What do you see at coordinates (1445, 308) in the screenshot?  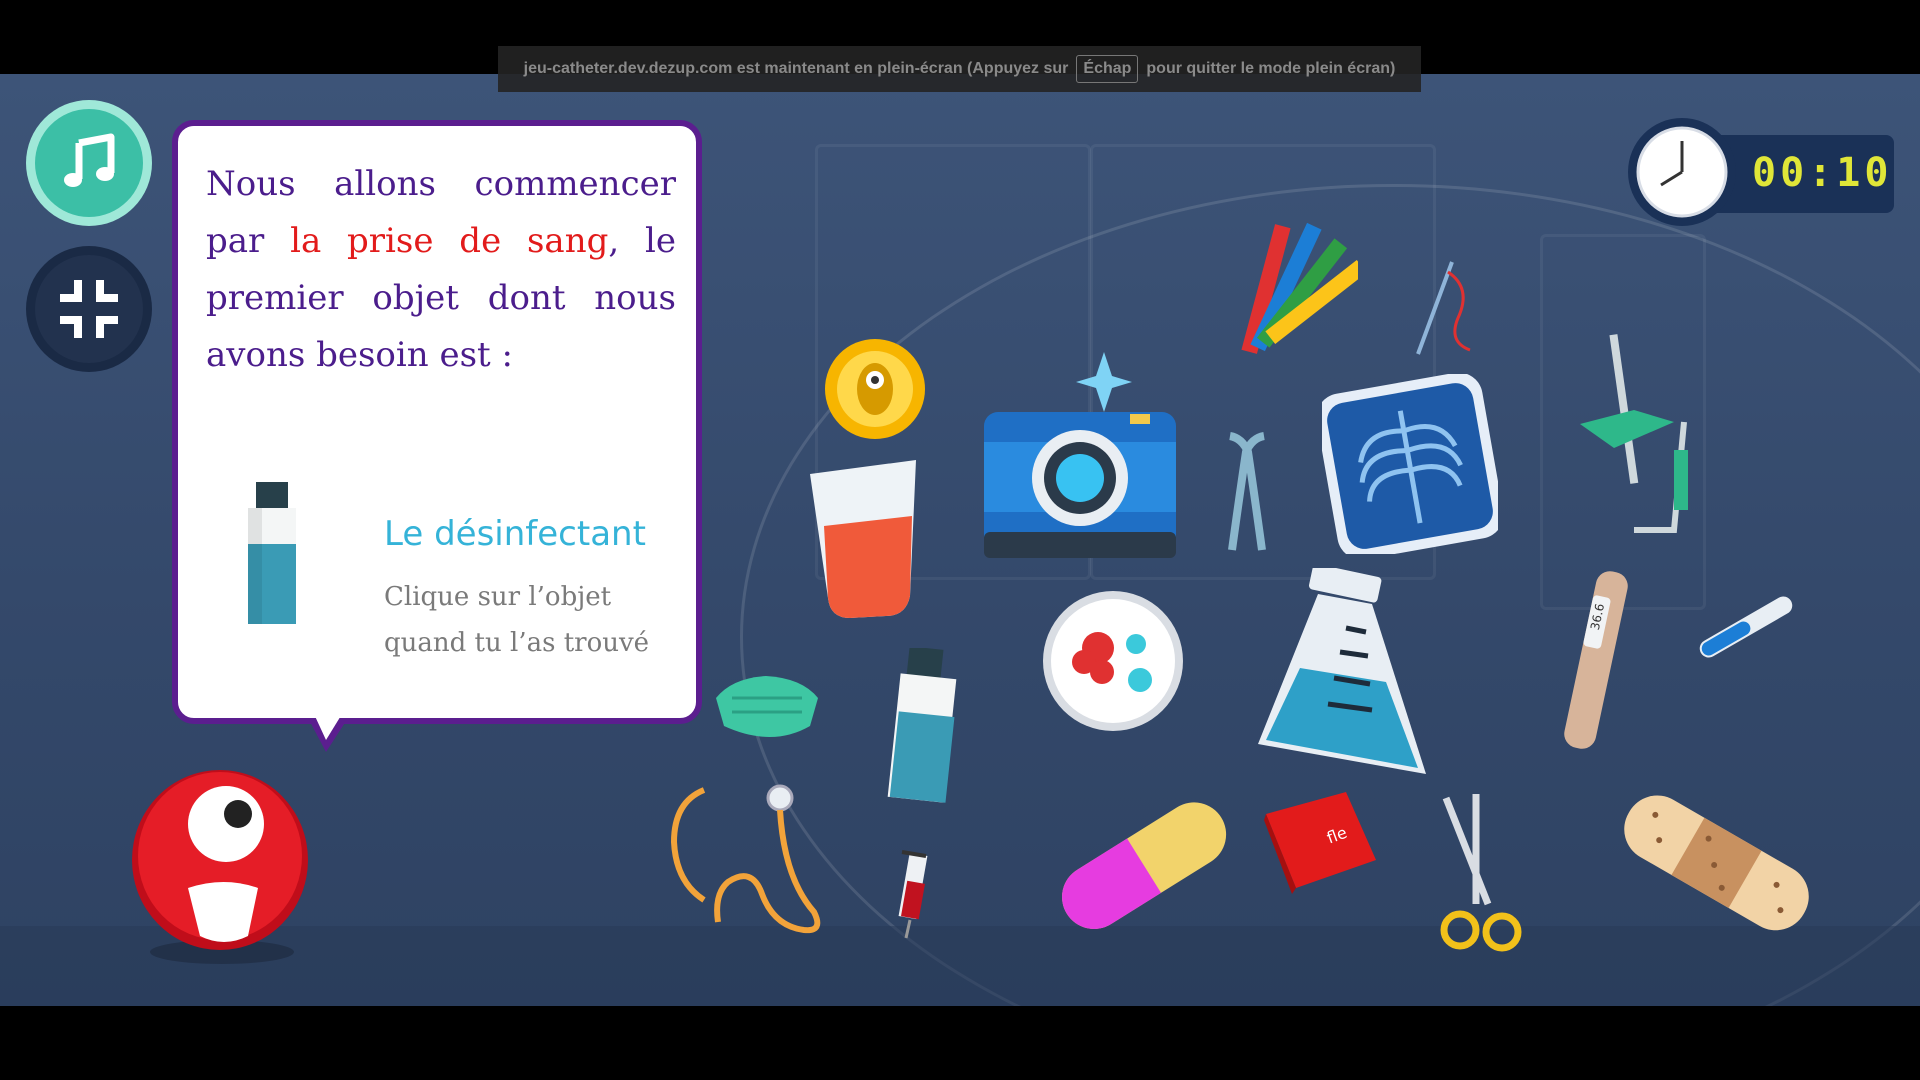 I see `suture-needle-item` at bounding box center [1445, 308].